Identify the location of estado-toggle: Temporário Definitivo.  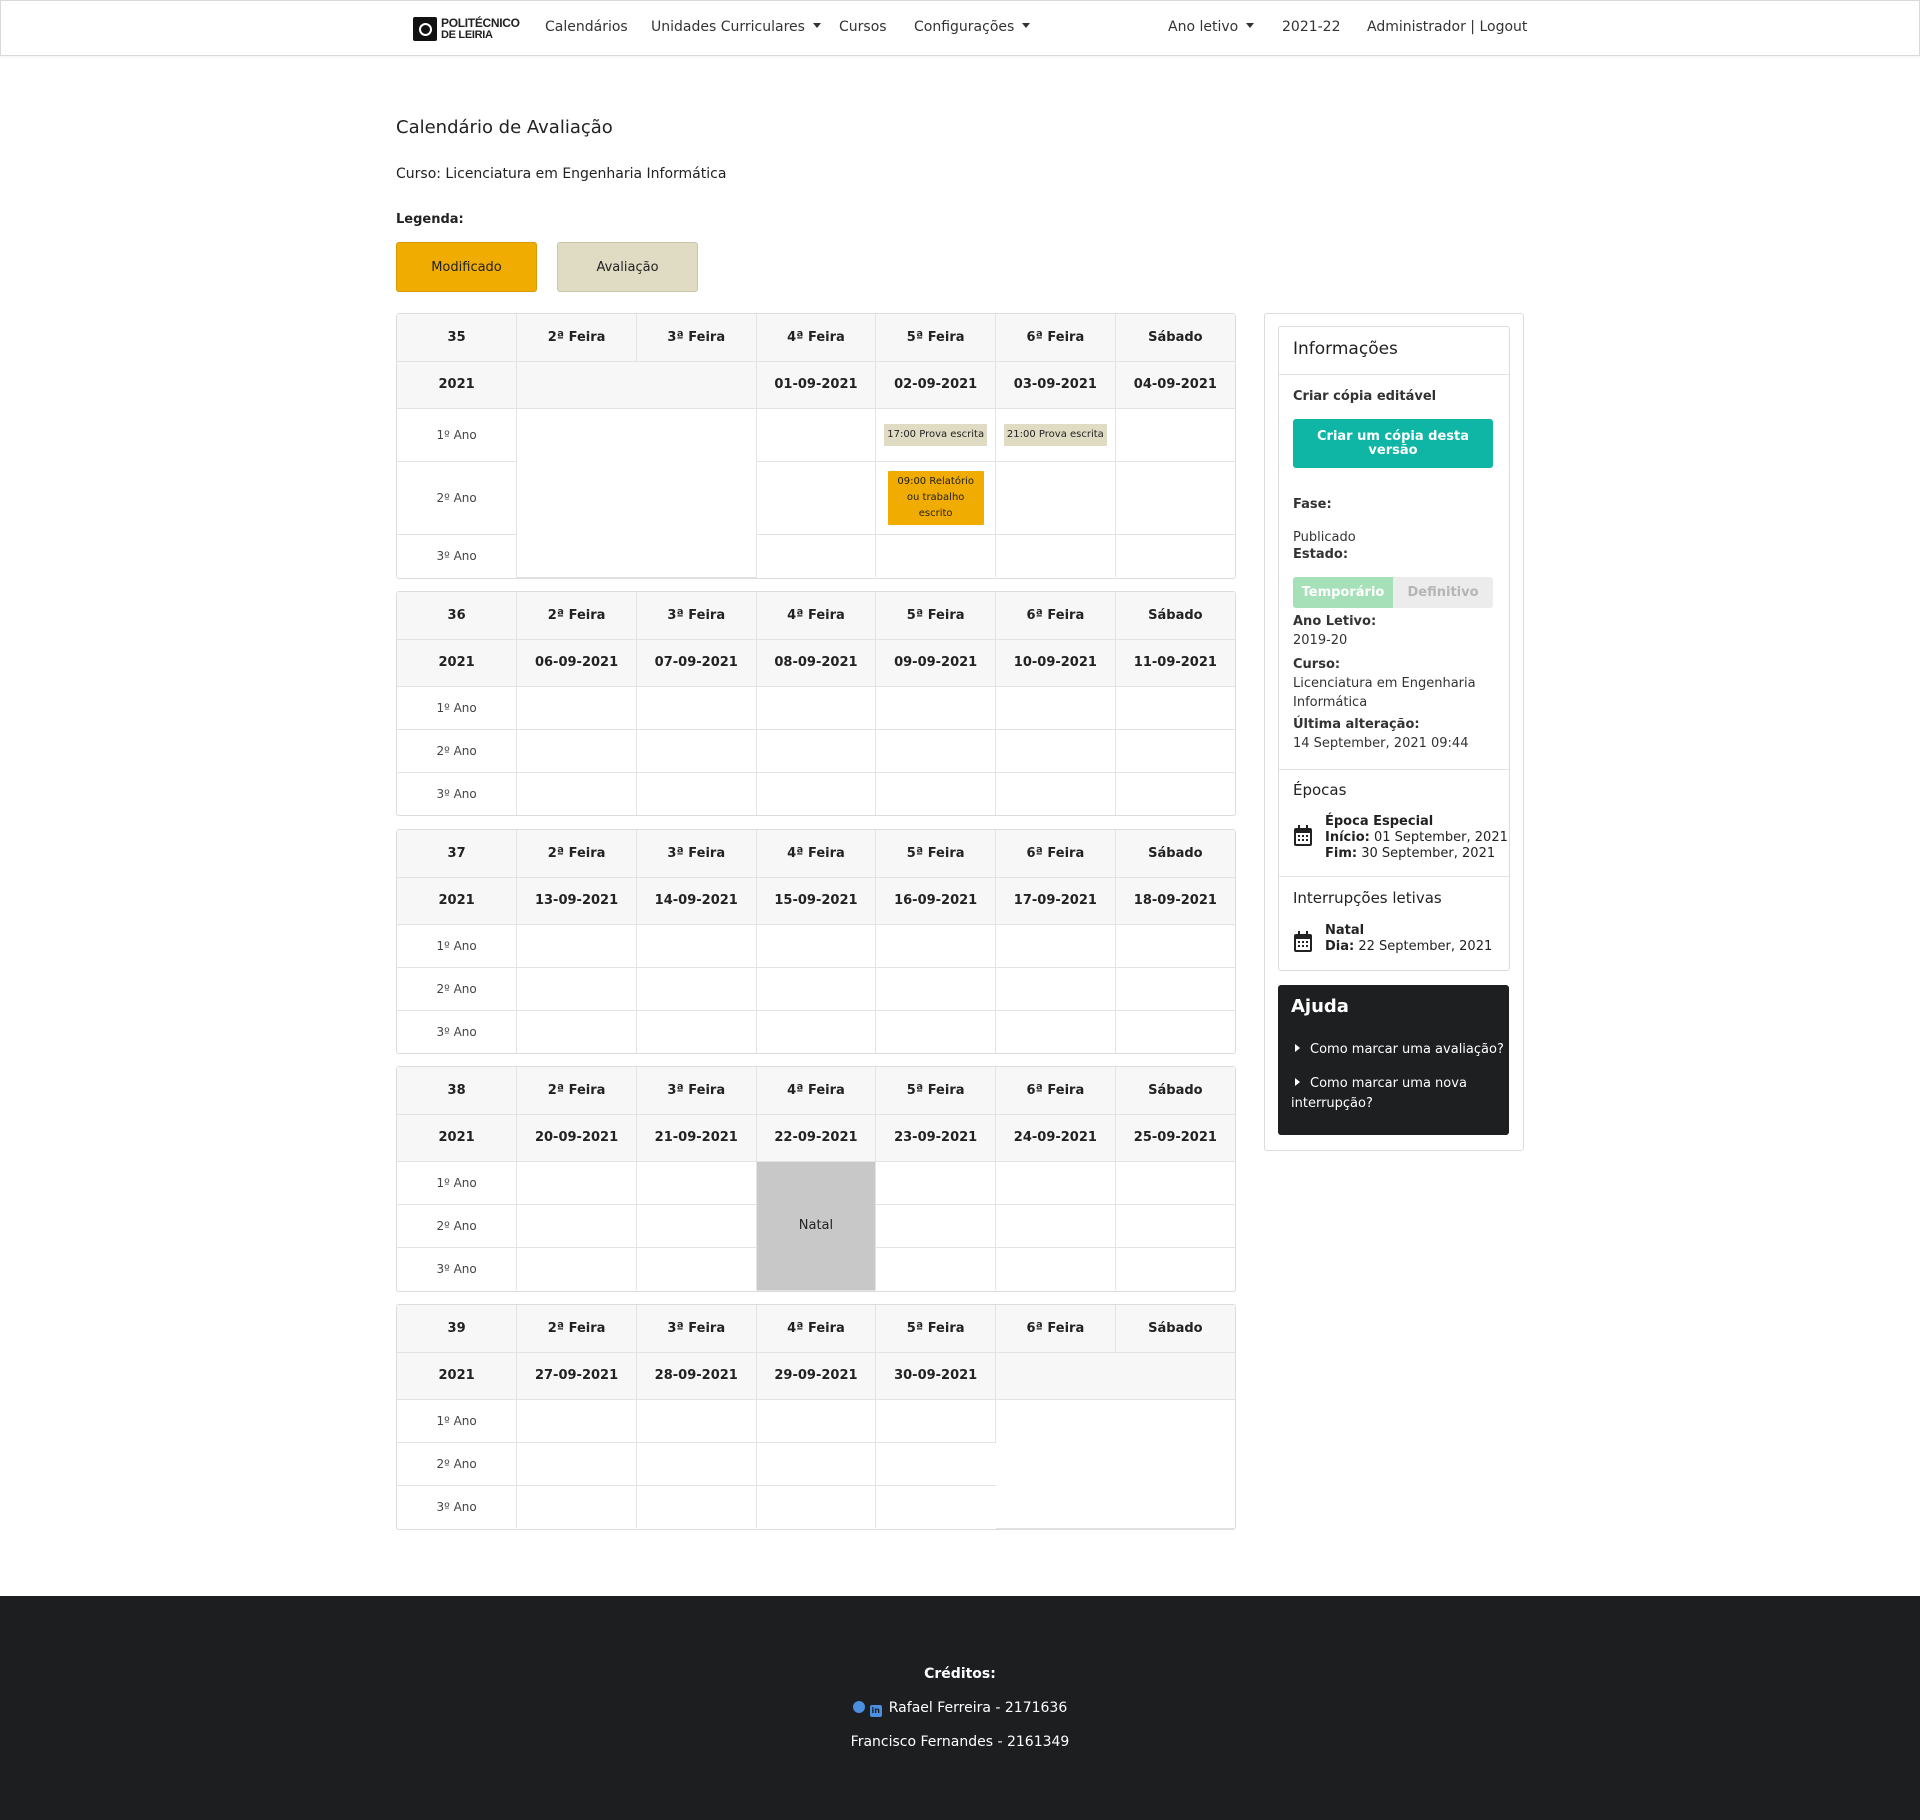
(1393, 592).